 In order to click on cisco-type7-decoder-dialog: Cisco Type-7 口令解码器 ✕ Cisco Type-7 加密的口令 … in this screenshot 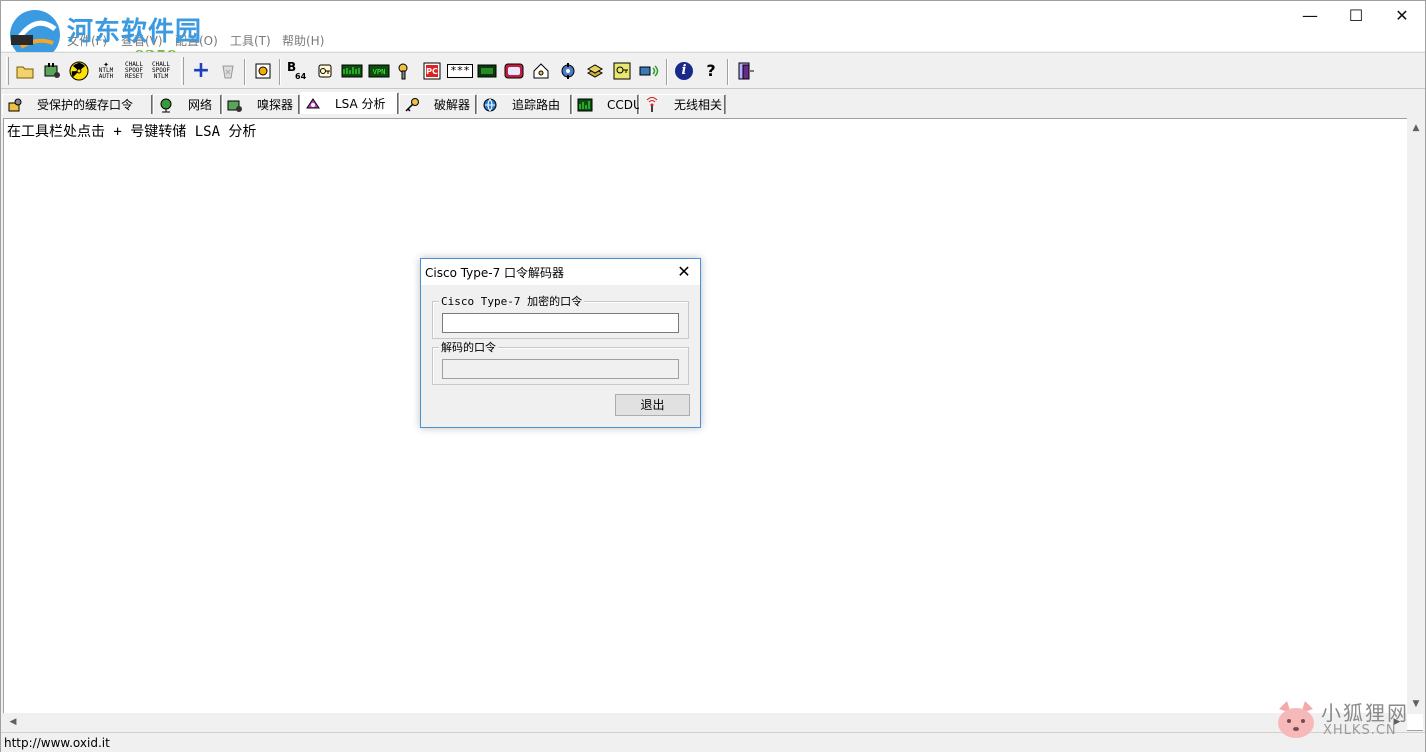, I will do `click(560, 343)`.